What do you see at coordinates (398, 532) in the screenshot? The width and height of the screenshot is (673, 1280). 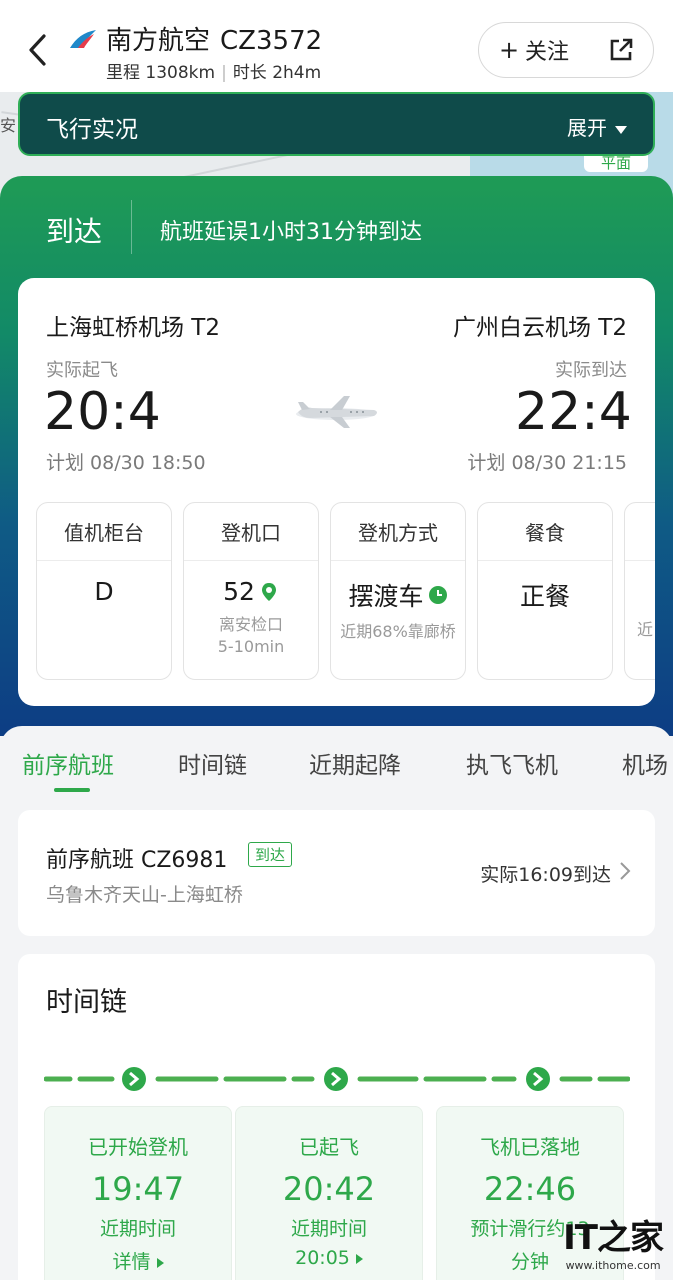 I see `tile-title: 登机方式` at bounding box center [398, 532].